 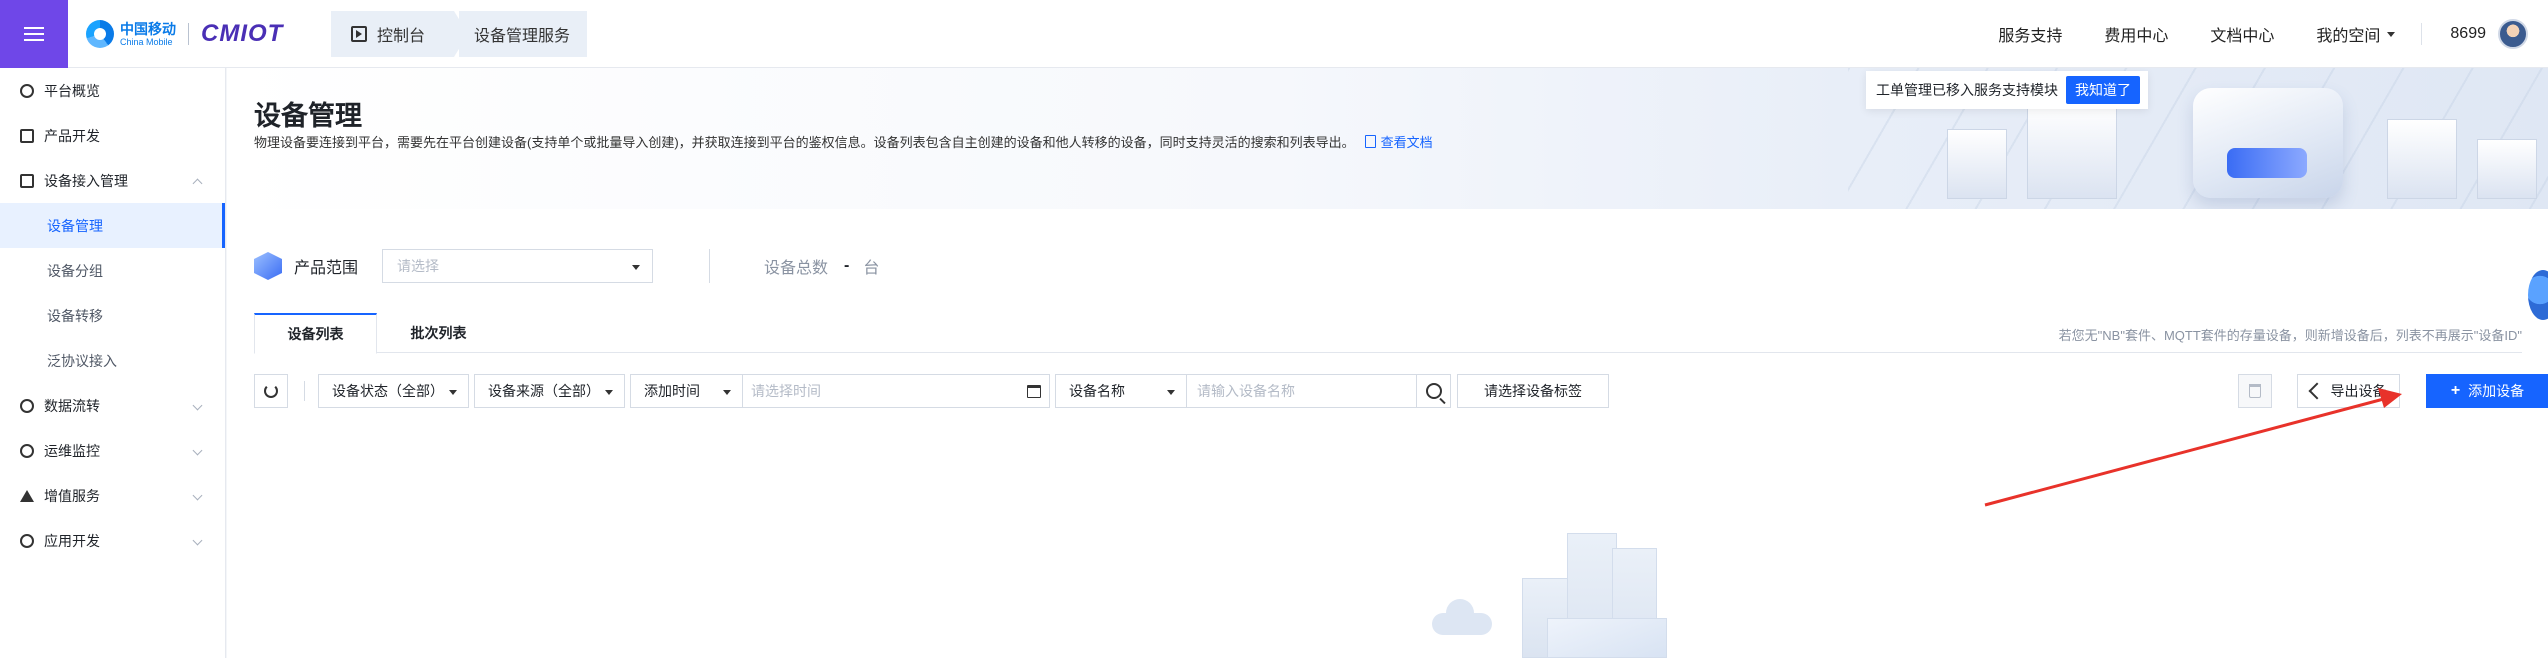 I want to click on avatar, so click(x=2513, y=34).